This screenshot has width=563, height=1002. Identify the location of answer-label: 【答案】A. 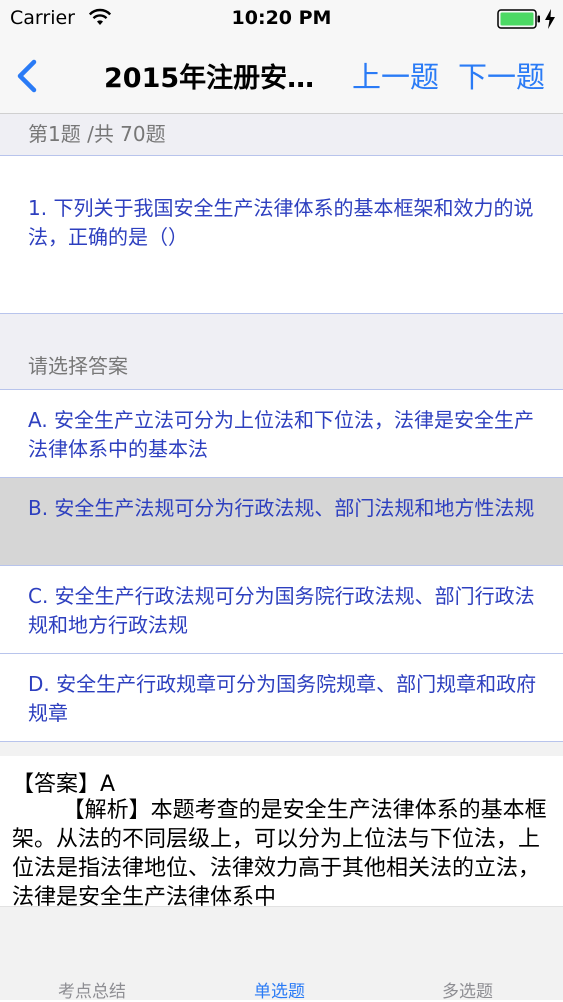
(64, 784).